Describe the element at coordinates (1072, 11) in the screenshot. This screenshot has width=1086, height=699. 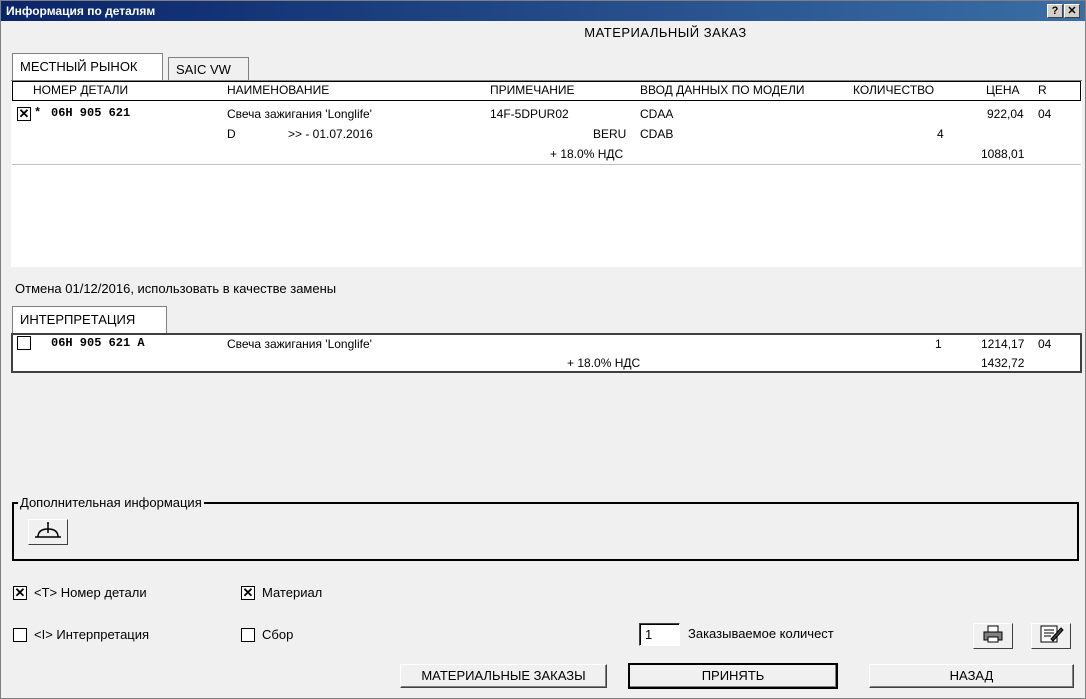
I see `close-button: ✕` at that location.